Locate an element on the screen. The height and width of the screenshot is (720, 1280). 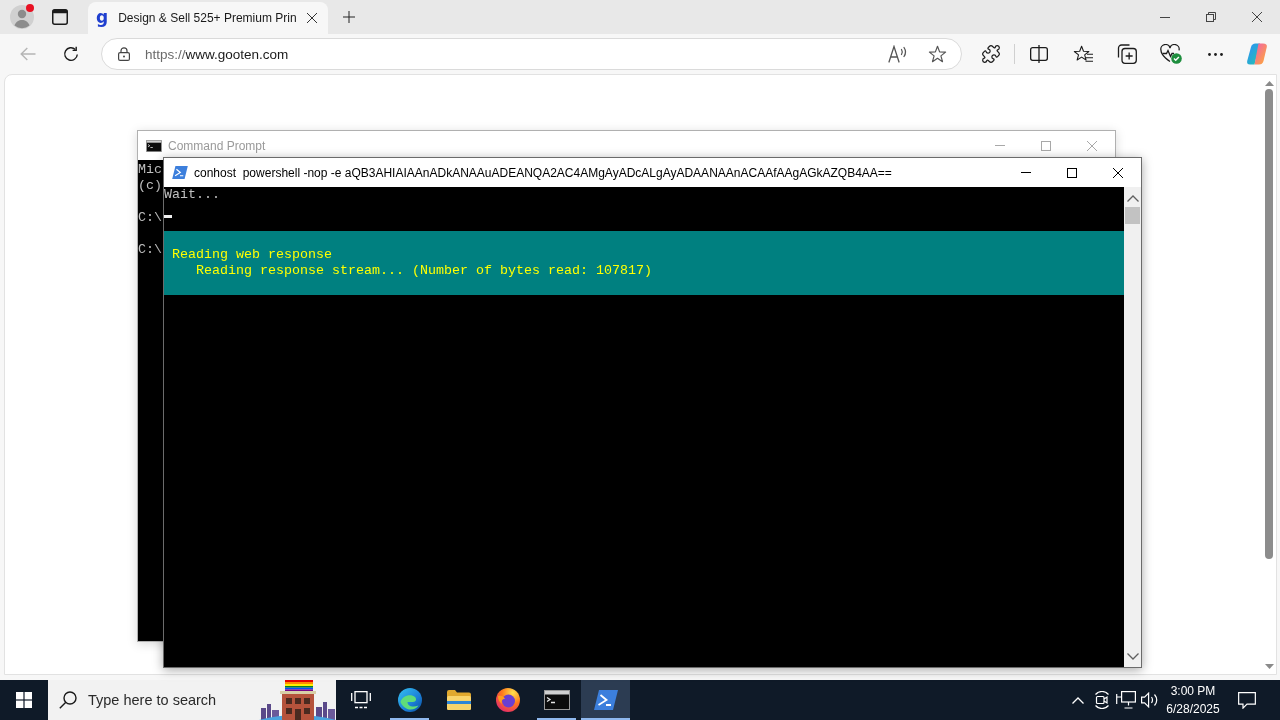
tab-actions-icon is located at coordinates (60, 17).